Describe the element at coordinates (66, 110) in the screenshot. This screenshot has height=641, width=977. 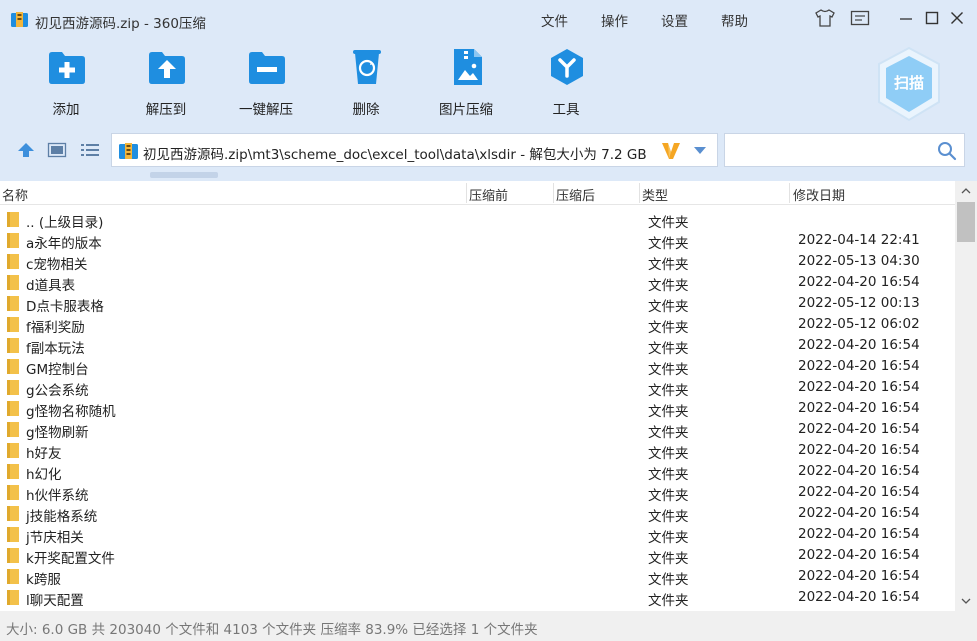
I see `add-label: 添加` at that location.